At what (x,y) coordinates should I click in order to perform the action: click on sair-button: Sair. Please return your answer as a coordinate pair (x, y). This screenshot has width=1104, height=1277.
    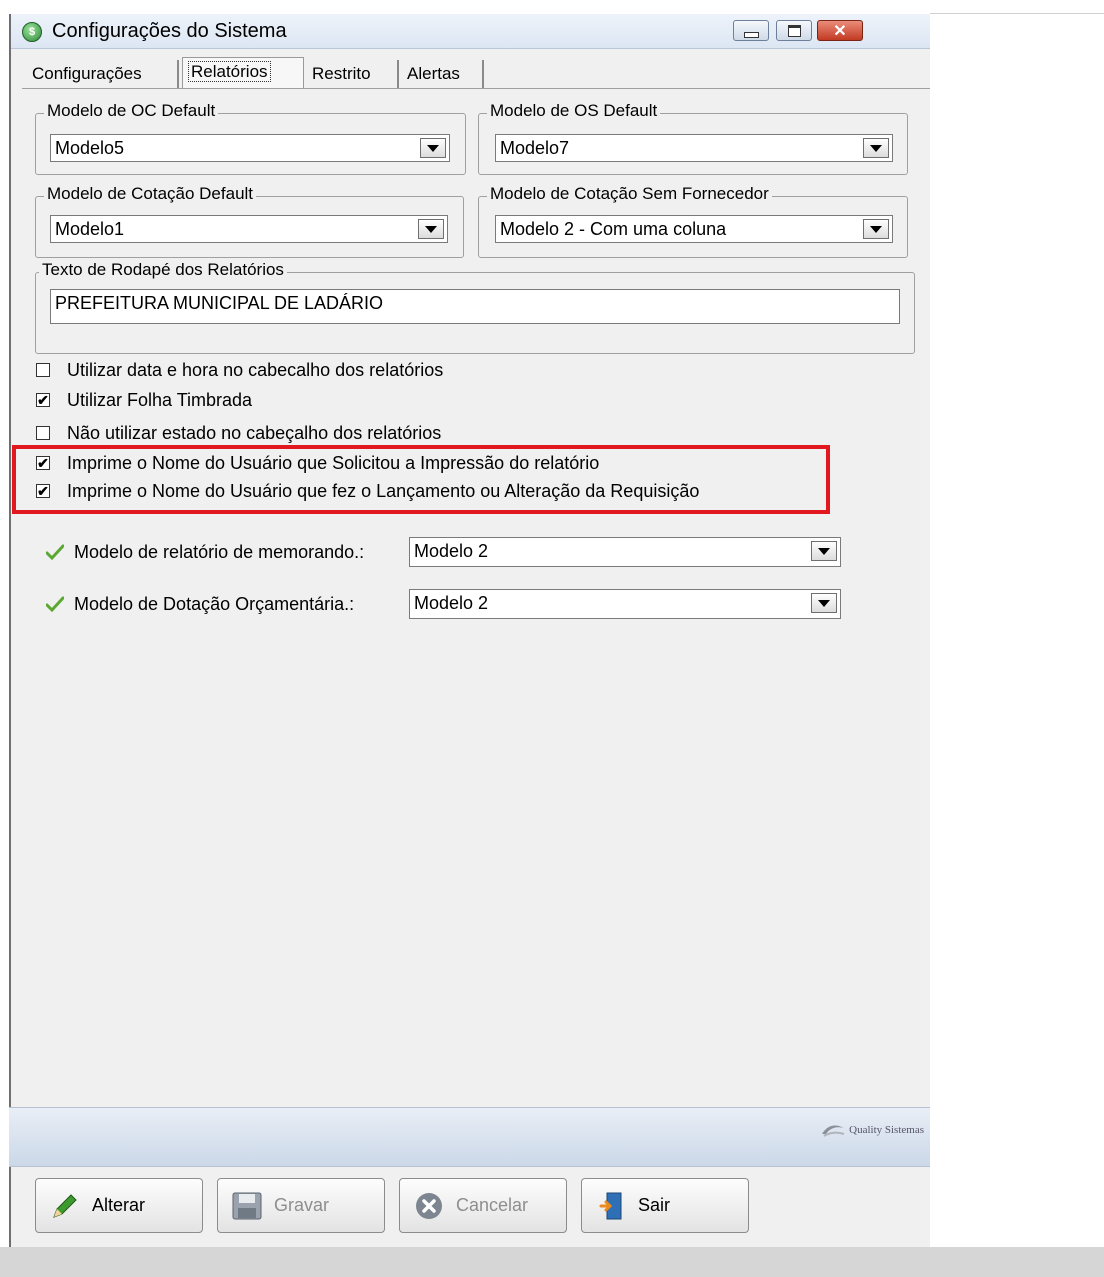
    Looking at the image, I should click on (665, 1205).